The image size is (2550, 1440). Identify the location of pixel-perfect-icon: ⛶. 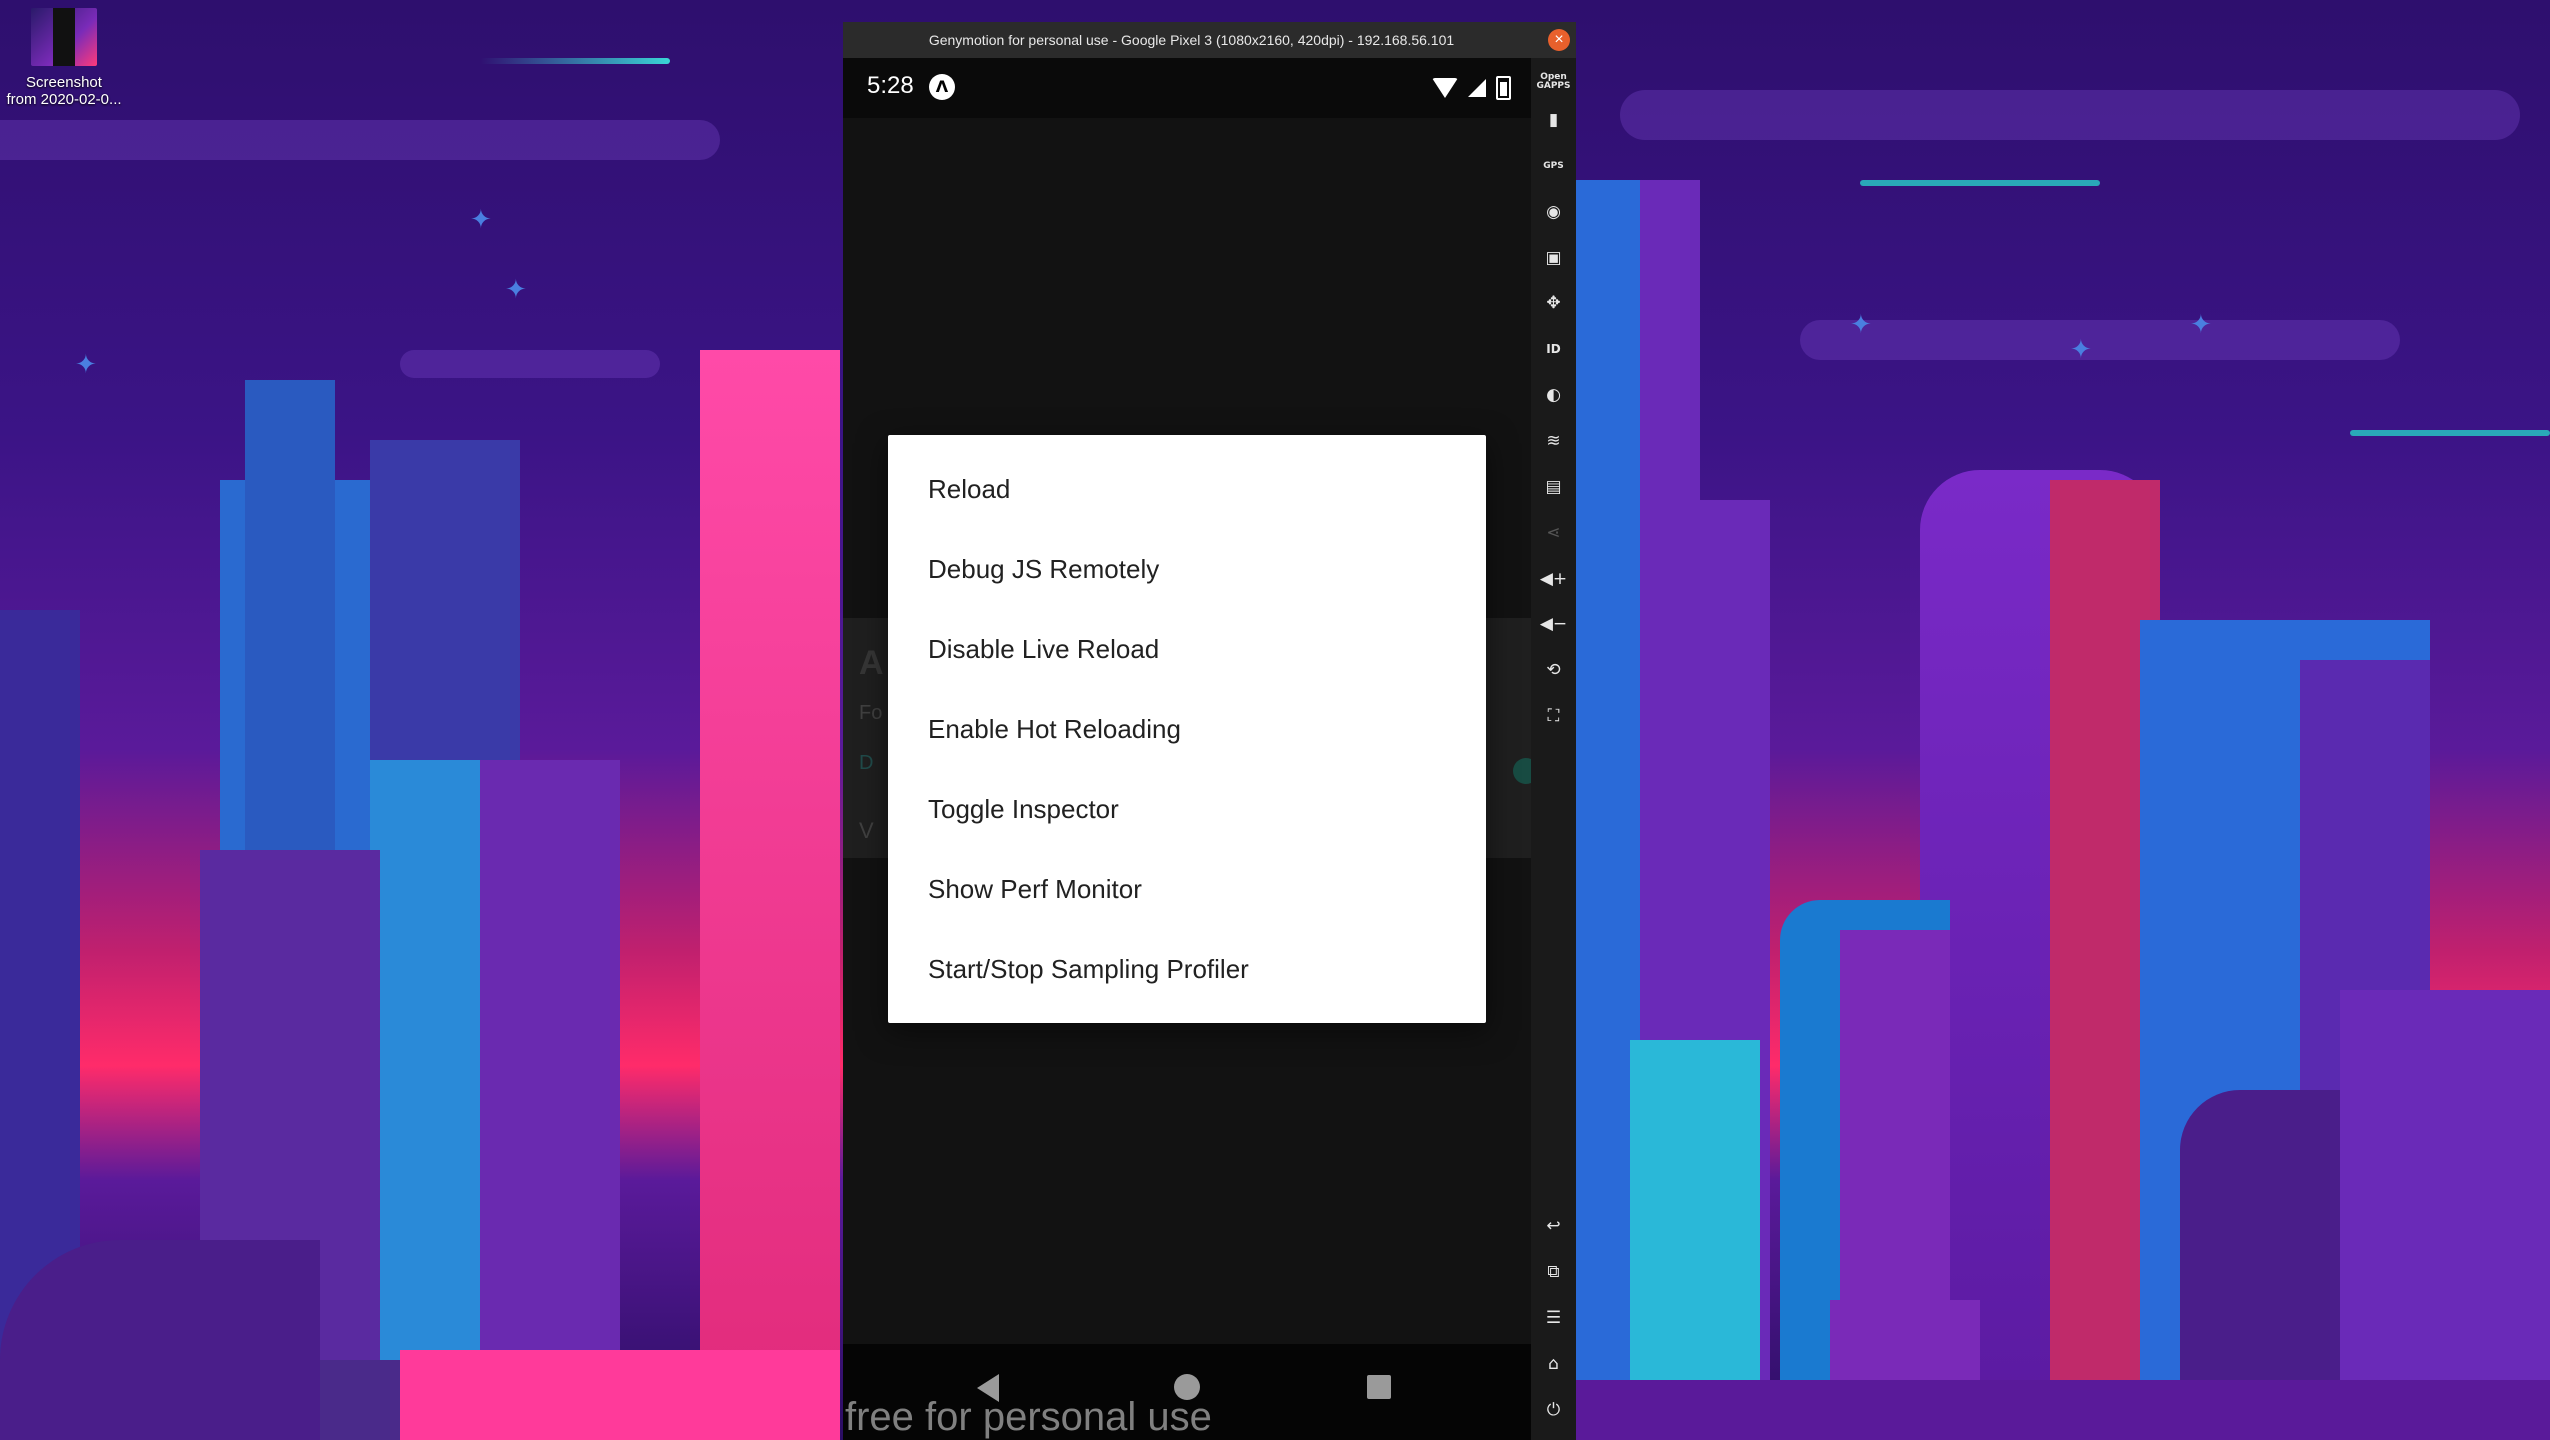
(1553, 716).